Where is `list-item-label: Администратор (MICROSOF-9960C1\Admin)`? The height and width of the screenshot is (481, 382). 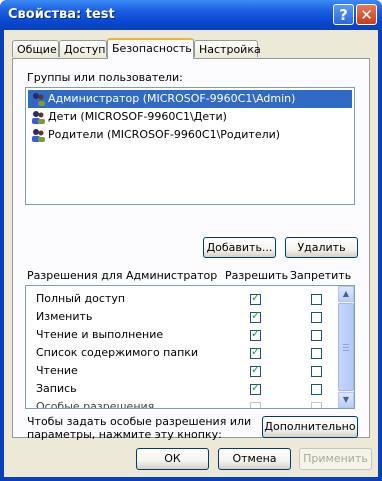
list-item-label: Администратор (MICROSOF-9960C1\Admin) is located at coordinates (172, 98).